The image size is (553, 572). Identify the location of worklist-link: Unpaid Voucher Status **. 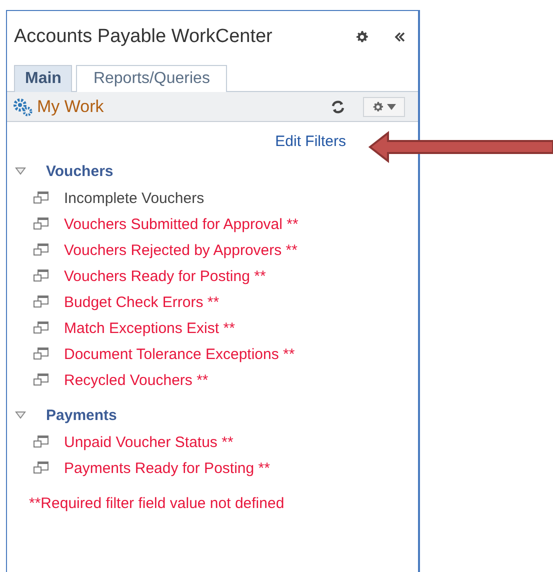
(149, 442).